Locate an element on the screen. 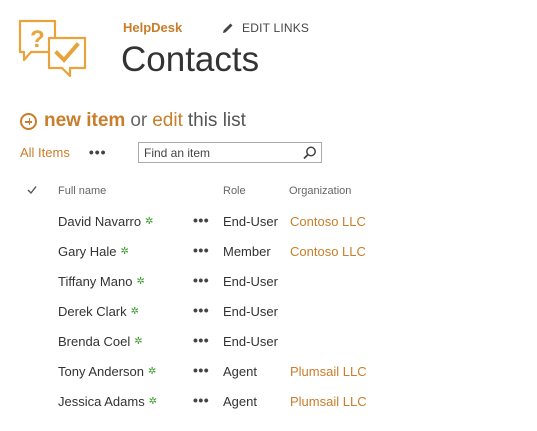 Image resolution: width=537 pixels, height=431 pixels. this-list-text: this list is located at coordinates (216, 120).